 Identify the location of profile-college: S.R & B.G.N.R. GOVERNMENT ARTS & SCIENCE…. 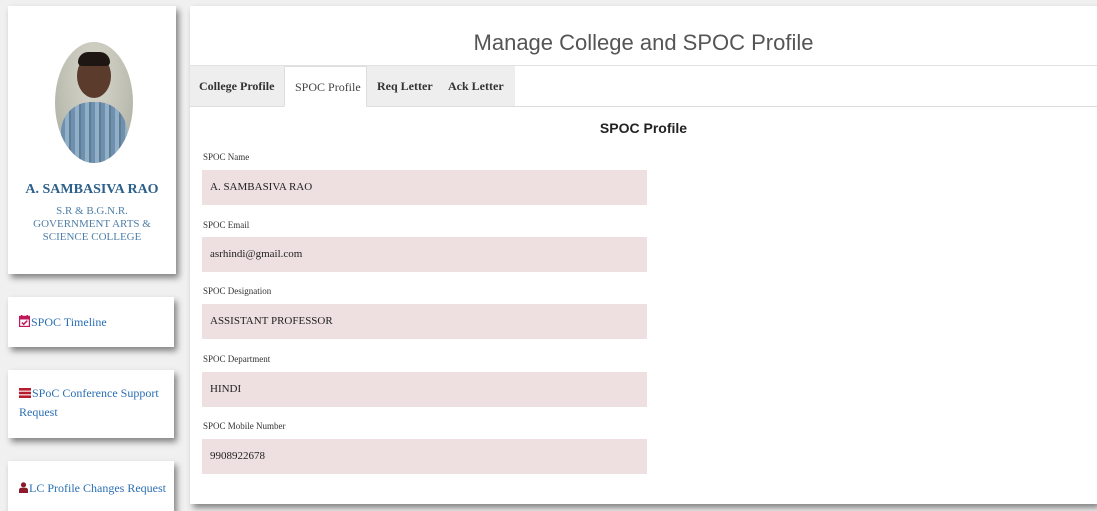
(92, 224).